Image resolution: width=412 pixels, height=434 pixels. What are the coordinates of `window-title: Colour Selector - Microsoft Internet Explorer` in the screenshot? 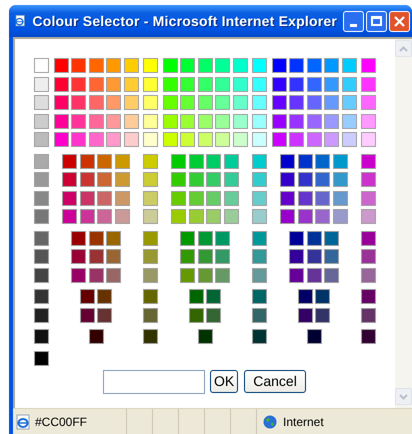 It's located at (184, 21).